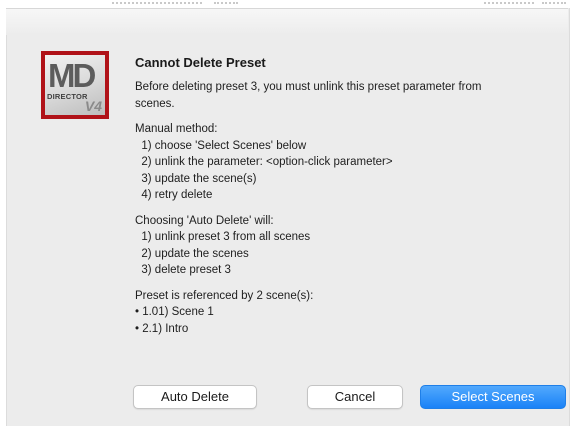  Describe the element at coordinates (493, 397) in the screenshot. I see `select-scenes-button: Select Scenes` at that location.